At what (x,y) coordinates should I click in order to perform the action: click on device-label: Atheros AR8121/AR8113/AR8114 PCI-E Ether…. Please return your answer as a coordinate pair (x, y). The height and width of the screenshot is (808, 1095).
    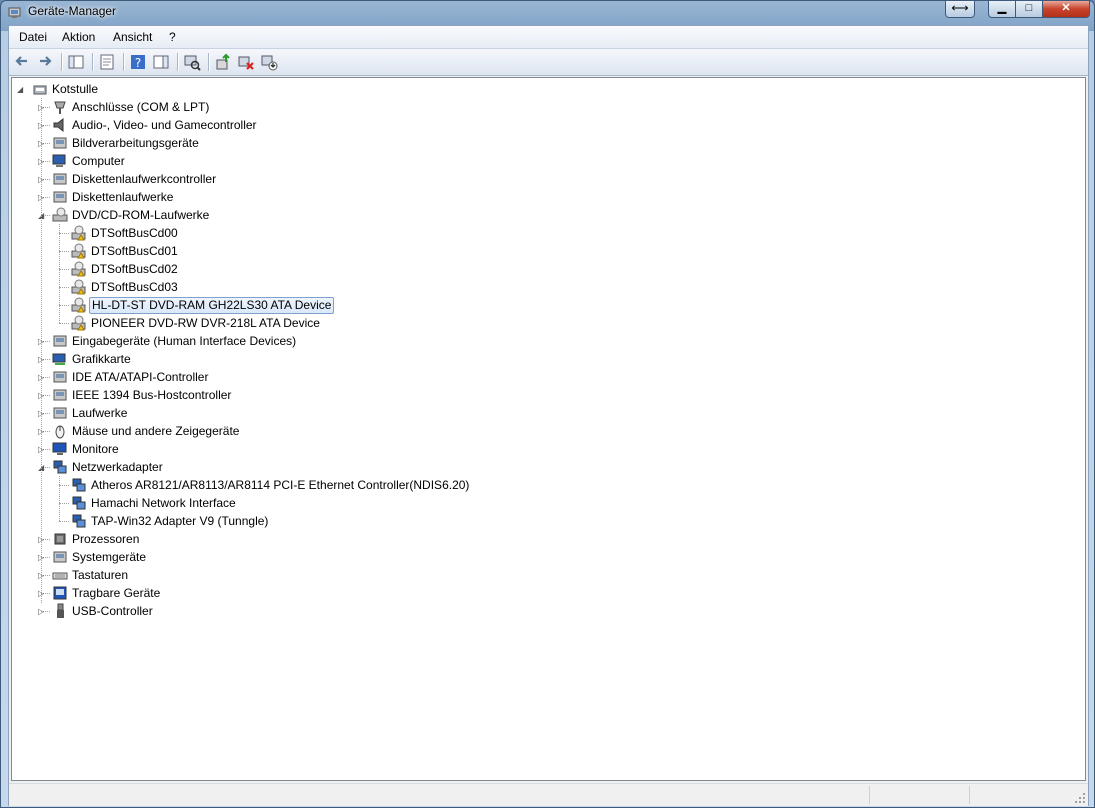
    Looking at the image, I should click on (280, 485).